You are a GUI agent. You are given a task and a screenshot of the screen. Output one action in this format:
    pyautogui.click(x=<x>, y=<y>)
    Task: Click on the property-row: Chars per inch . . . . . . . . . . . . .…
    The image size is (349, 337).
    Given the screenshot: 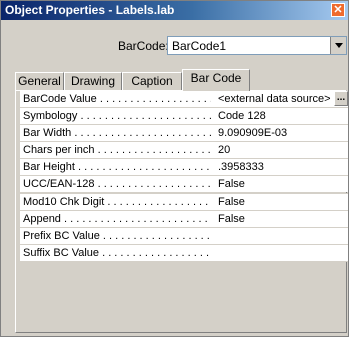 What is the action you would take?
    pyautogui.click(x=184, y=151)
    